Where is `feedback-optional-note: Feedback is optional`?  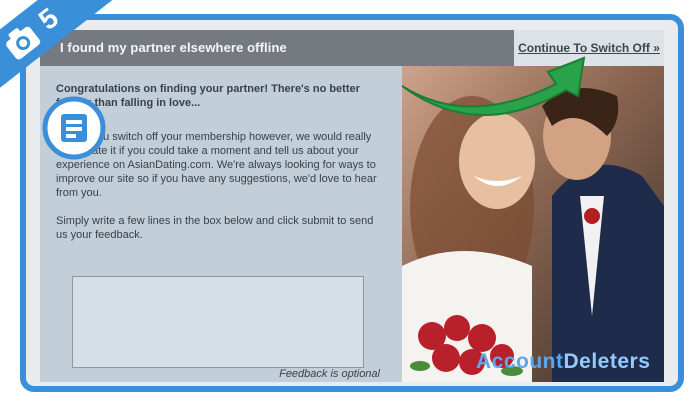
feedback-optional-note: Feedback is optional is located at coordinates (329, 374).